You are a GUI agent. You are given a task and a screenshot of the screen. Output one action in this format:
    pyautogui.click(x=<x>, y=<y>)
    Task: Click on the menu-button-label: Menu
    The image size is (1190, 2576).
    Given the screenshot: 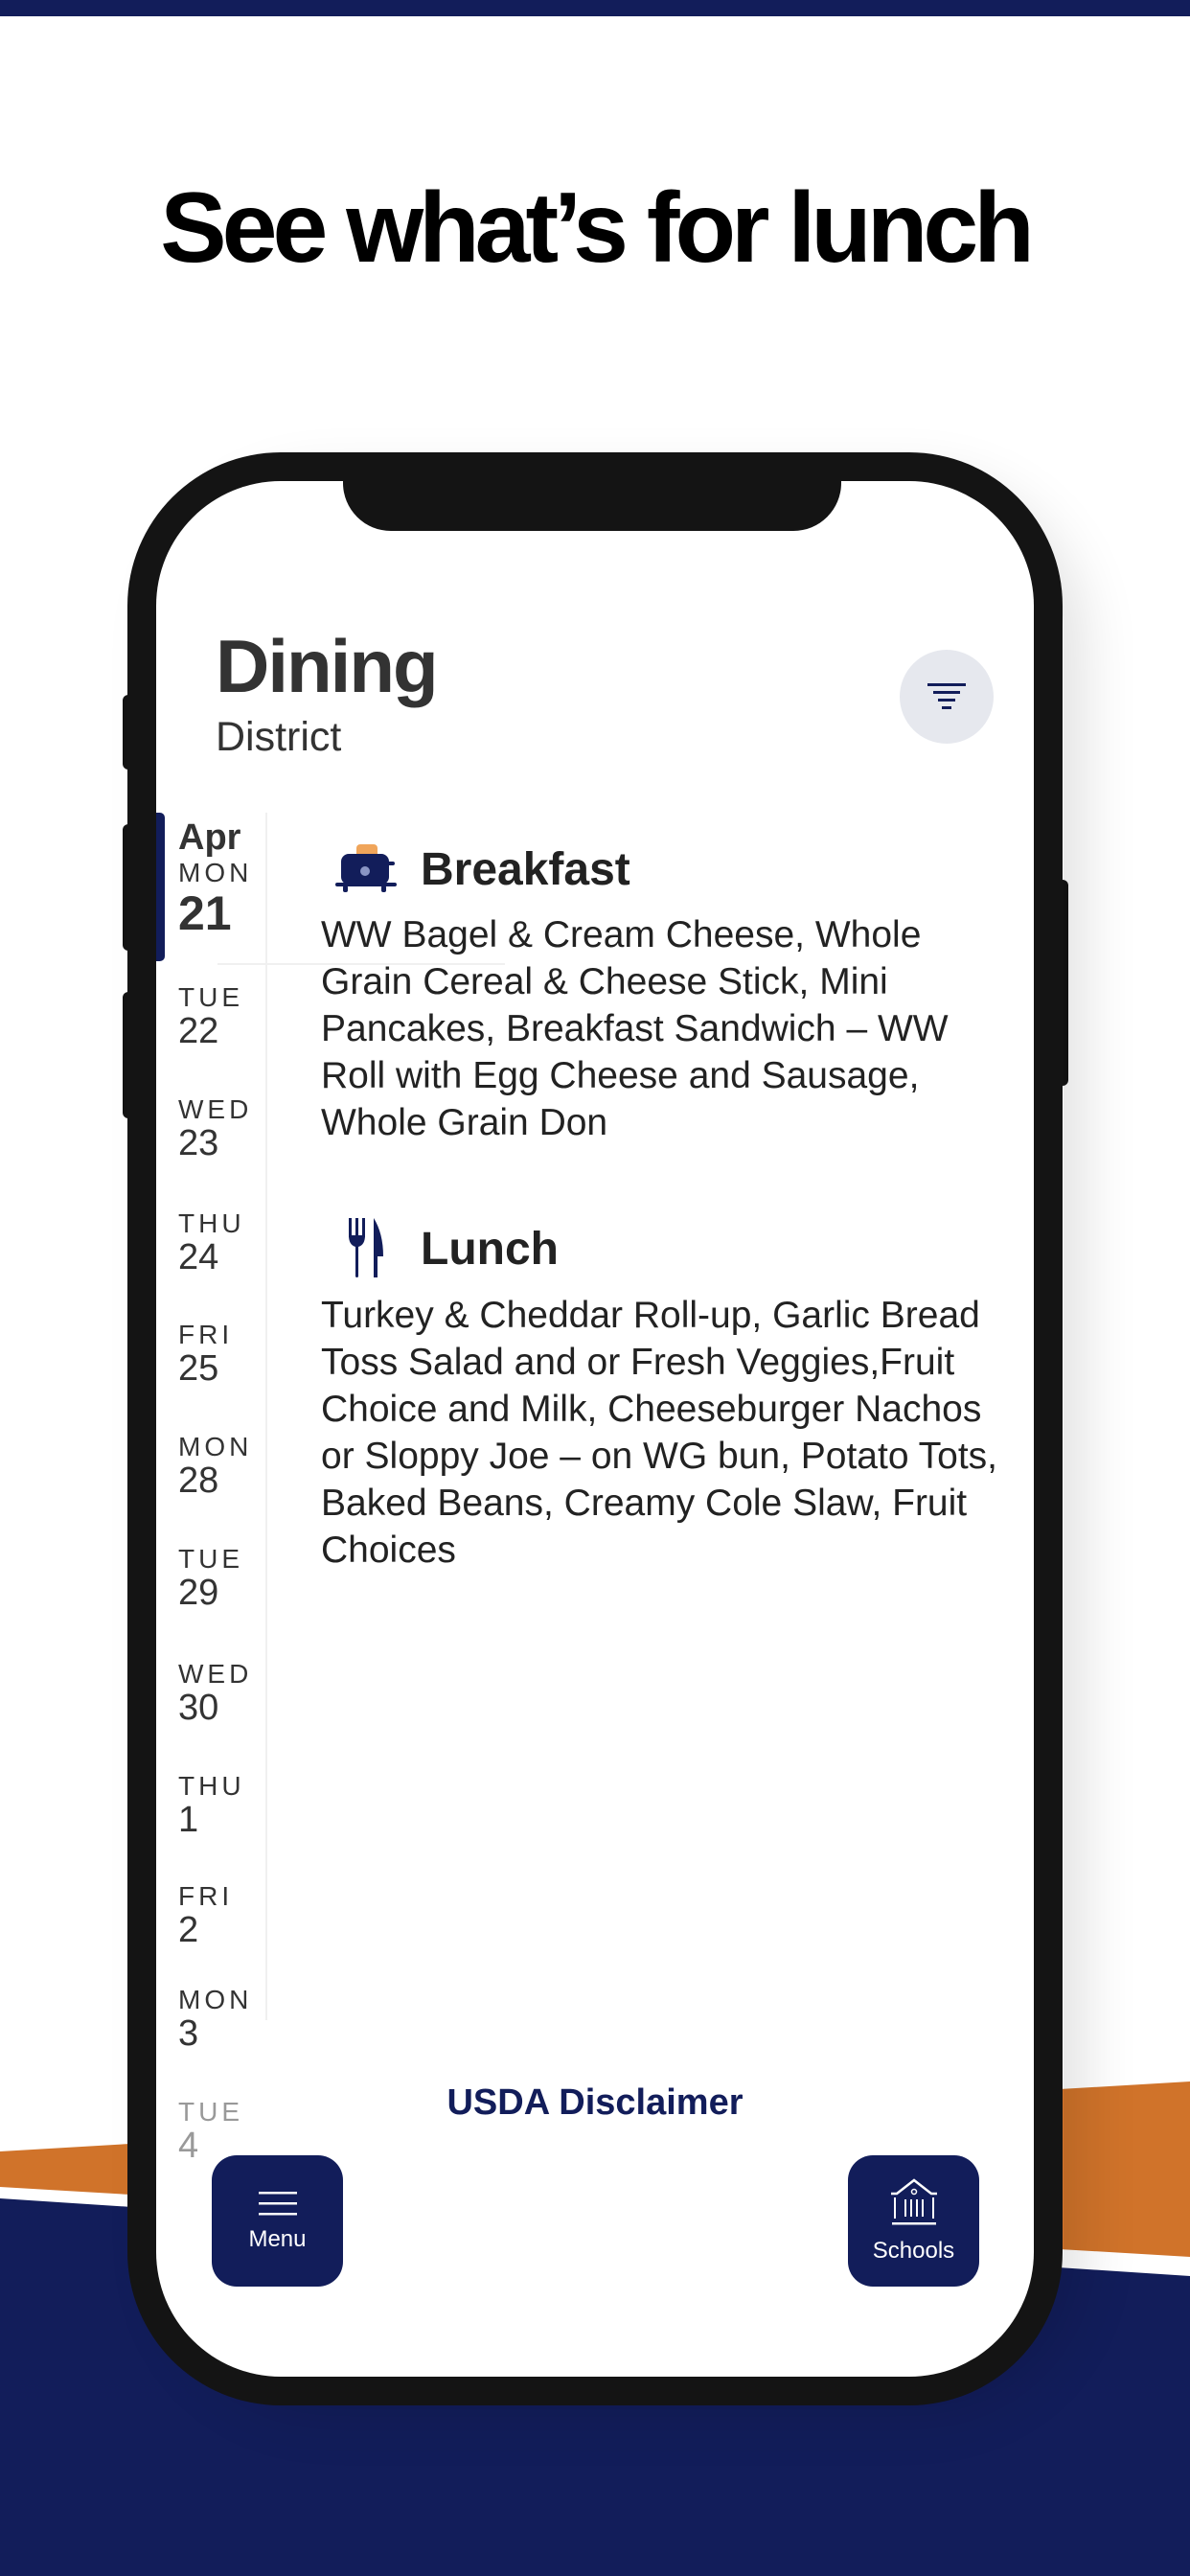 What is the action you would take?
    pyautogui.click(x=278, y=2238)
    